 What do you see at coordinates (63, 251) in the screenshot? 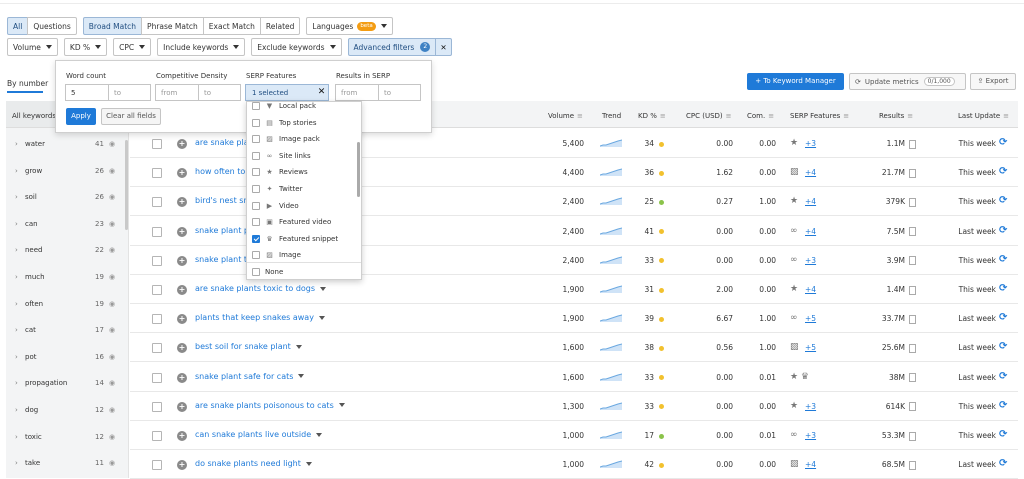
I see `group-item: › need 22 ◉` at bounding box center [63, 251].